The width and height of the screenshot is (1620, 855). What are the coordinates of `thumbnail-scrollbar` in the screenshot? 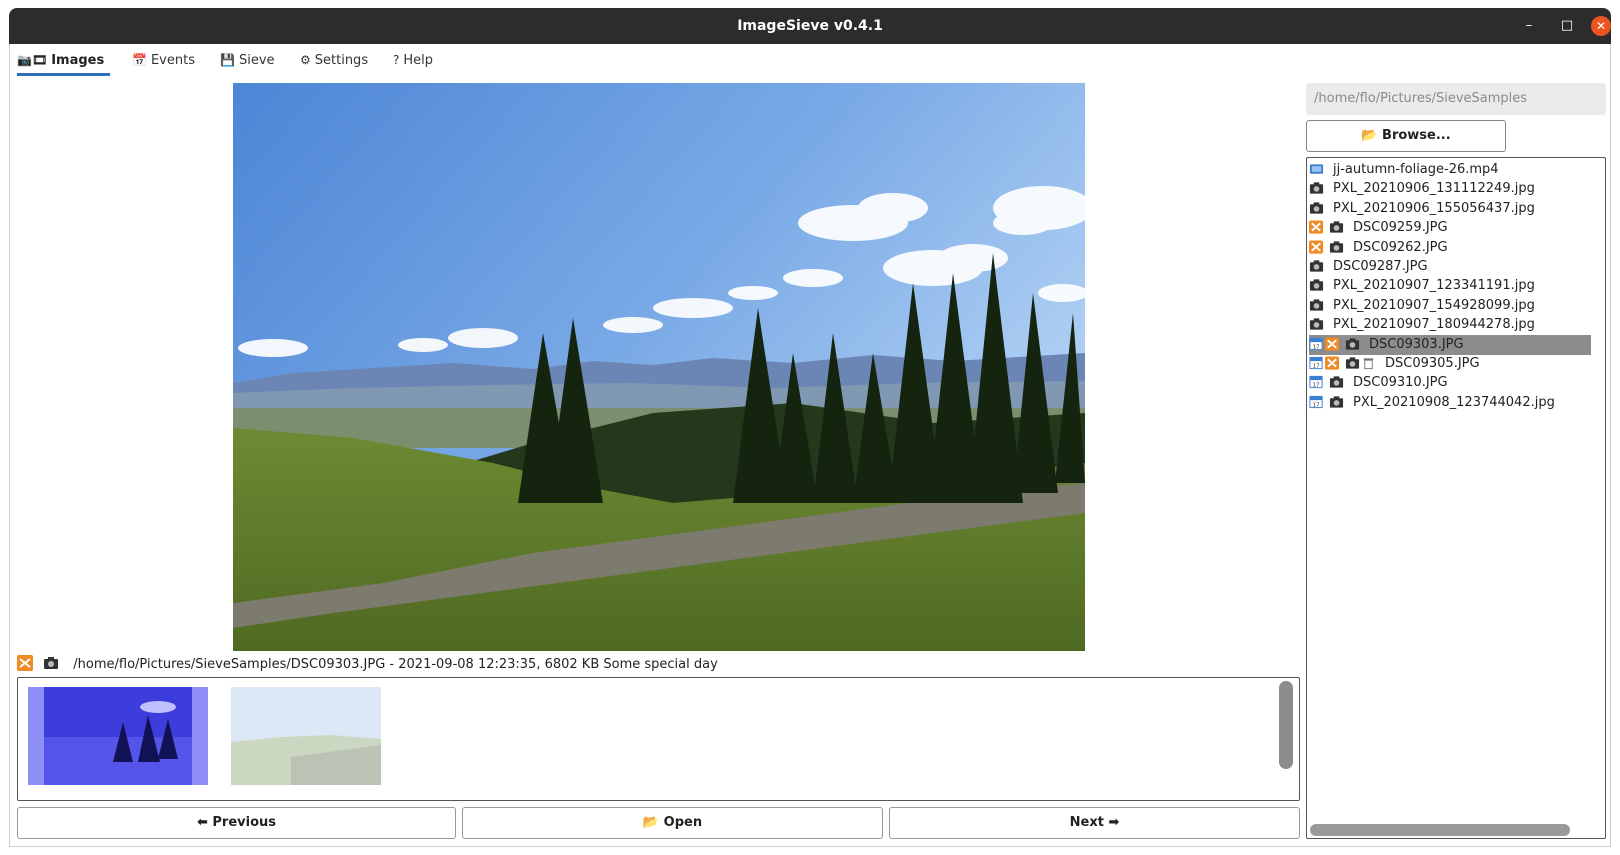 It's located at (1286, 725).